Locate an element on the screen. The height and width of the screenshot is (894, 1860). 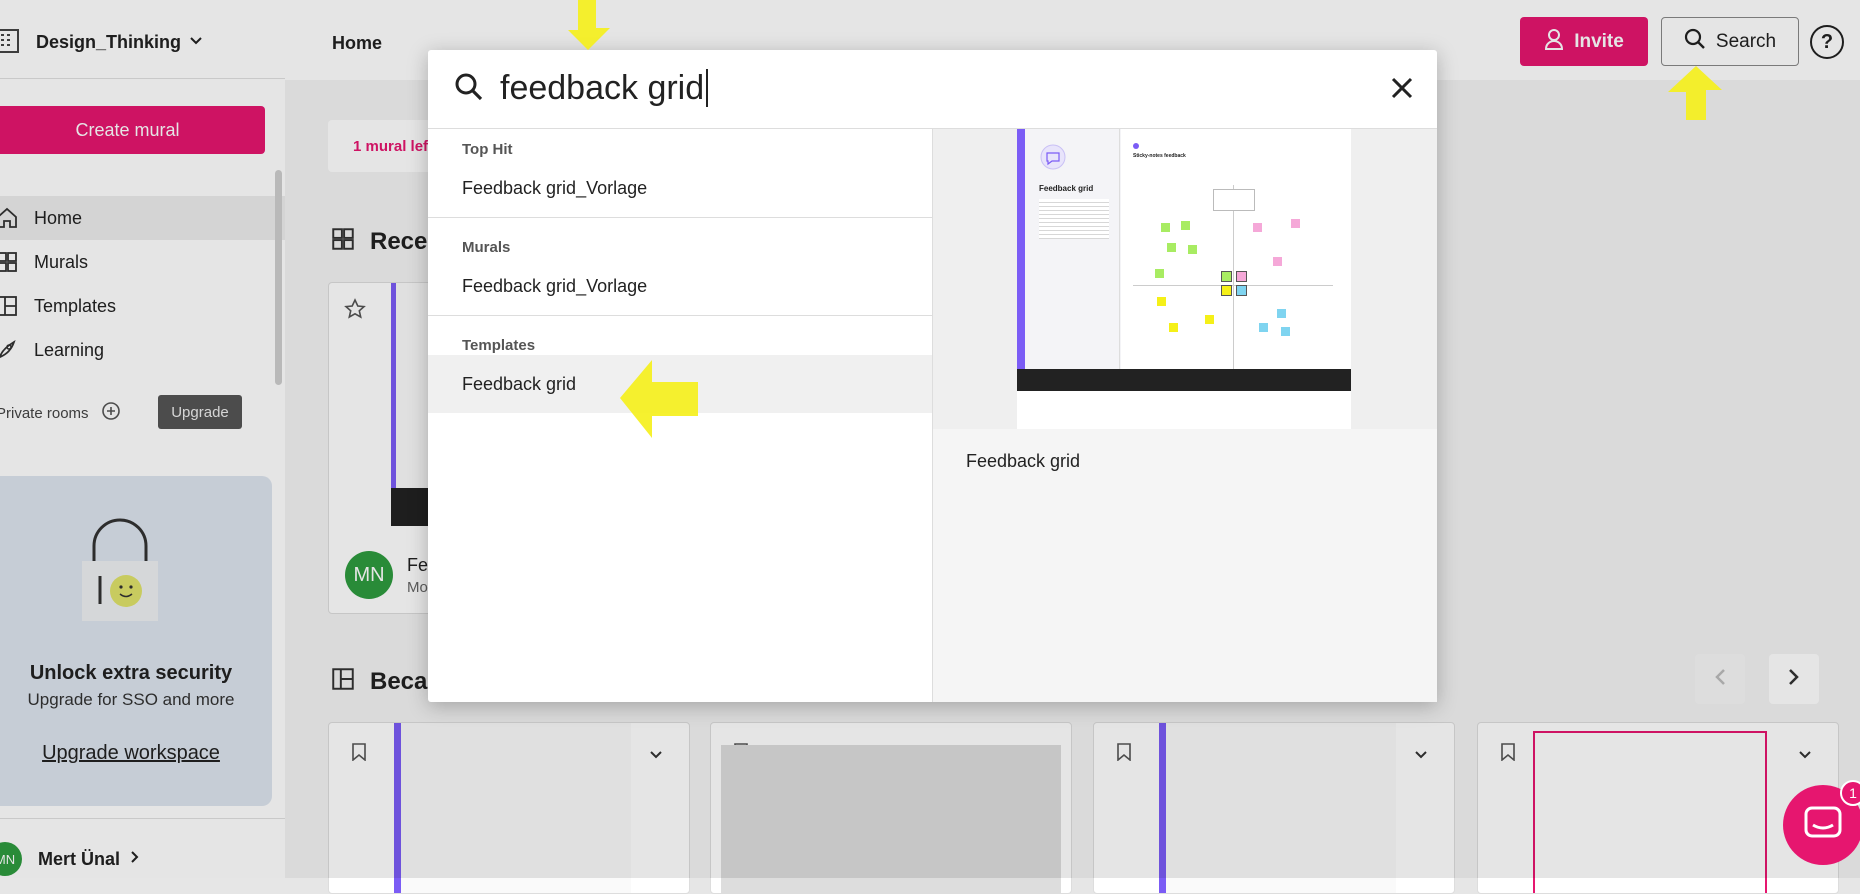
preview-thumbnail: Feedback grid Sticky-notes feedback is located at coordinates (1185, 279).